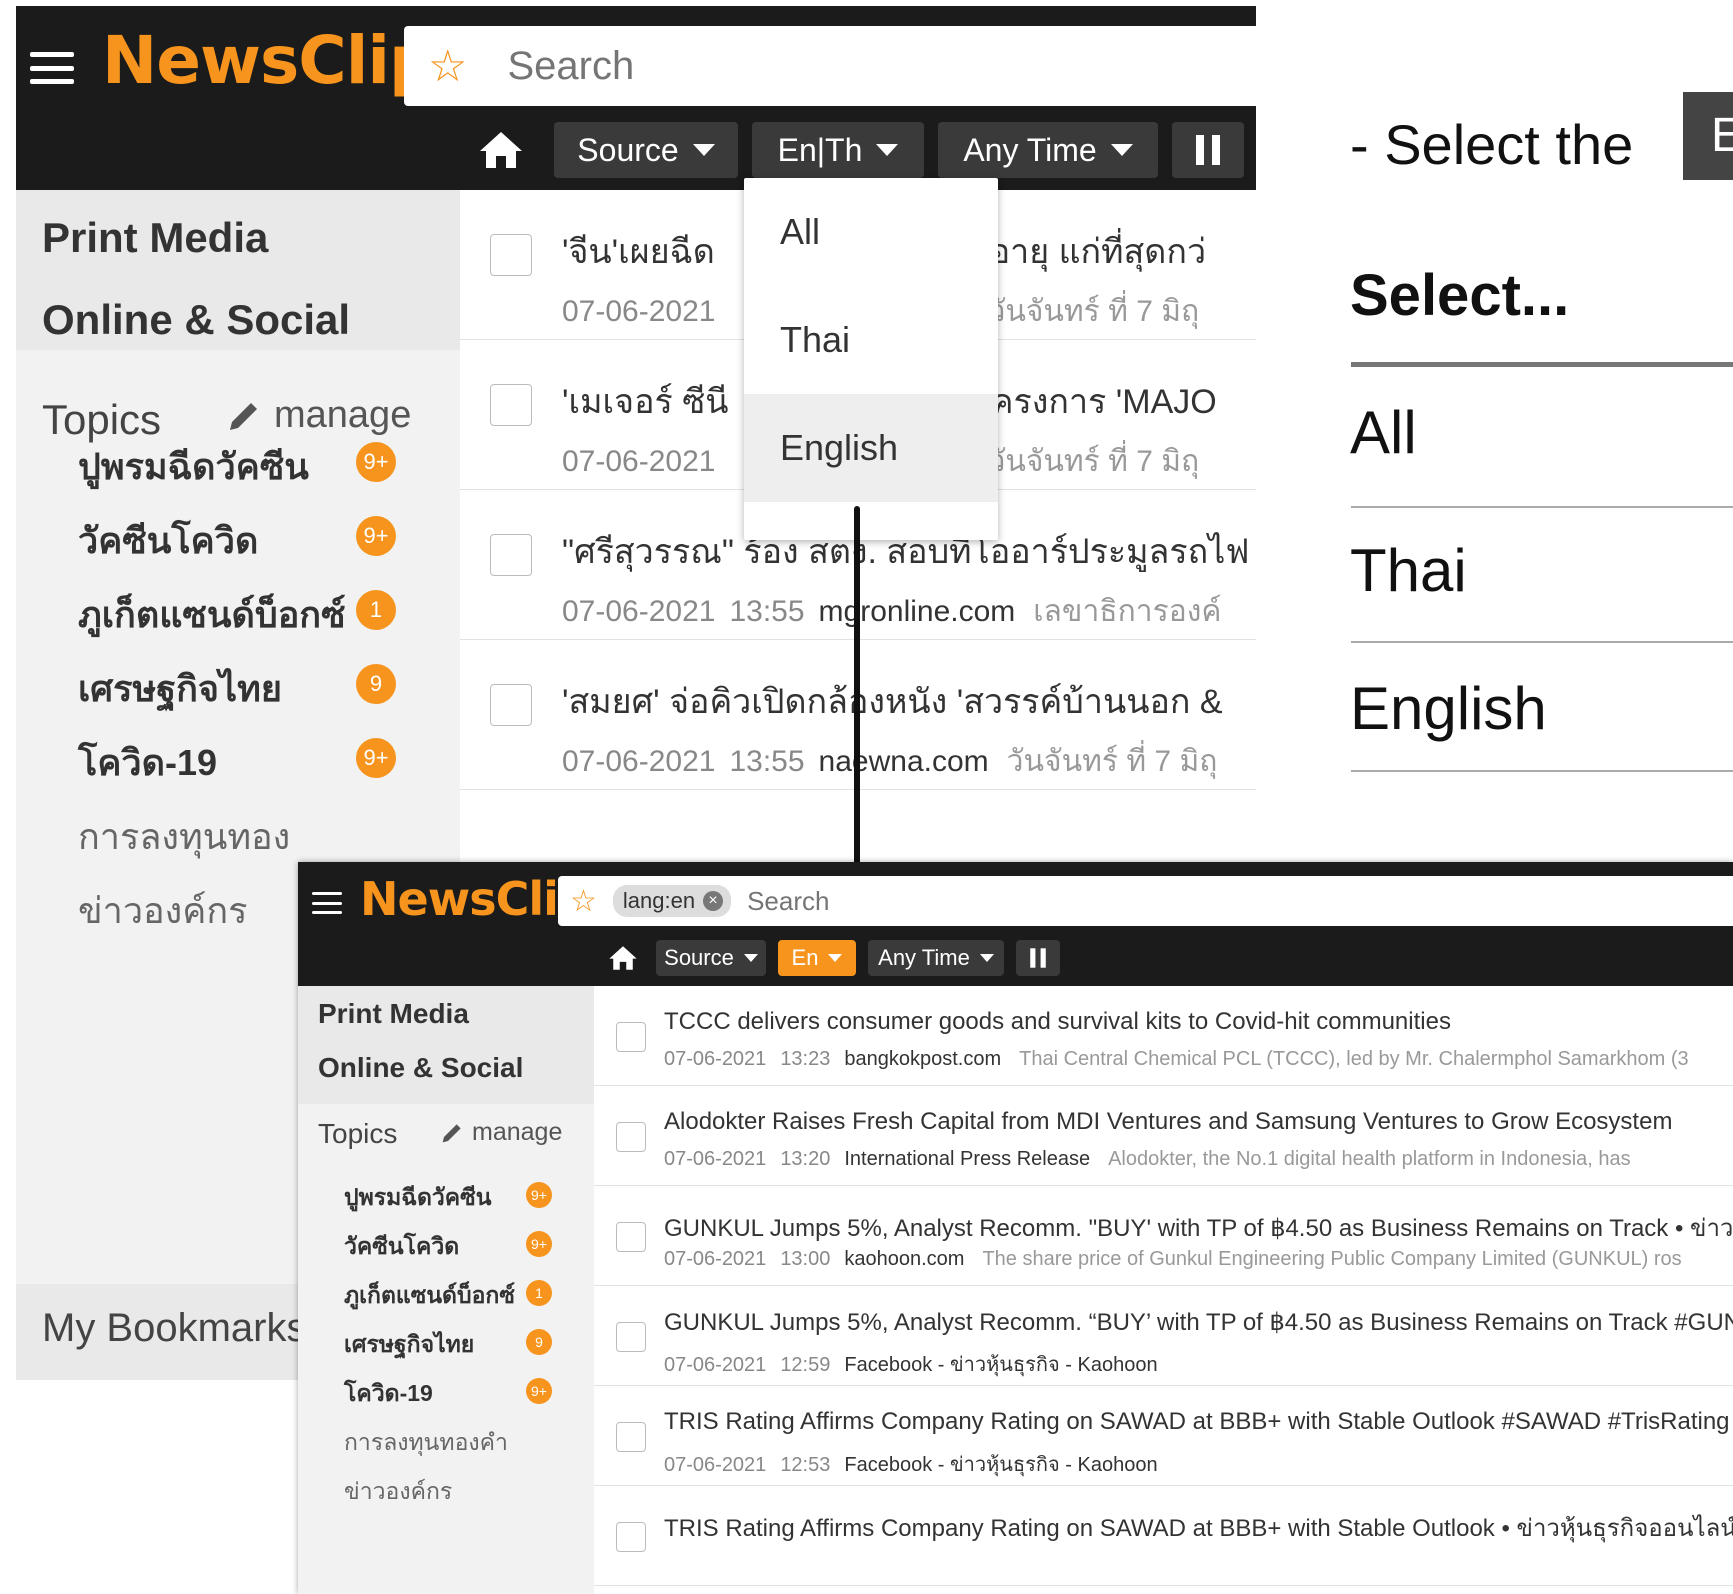 The width and height of the screenshot is (1733, 1594). Describe the element at coordinates (645, 401) in the screenshot. I see `news-title: 'เมเจอร์ ซีนี` at that location.